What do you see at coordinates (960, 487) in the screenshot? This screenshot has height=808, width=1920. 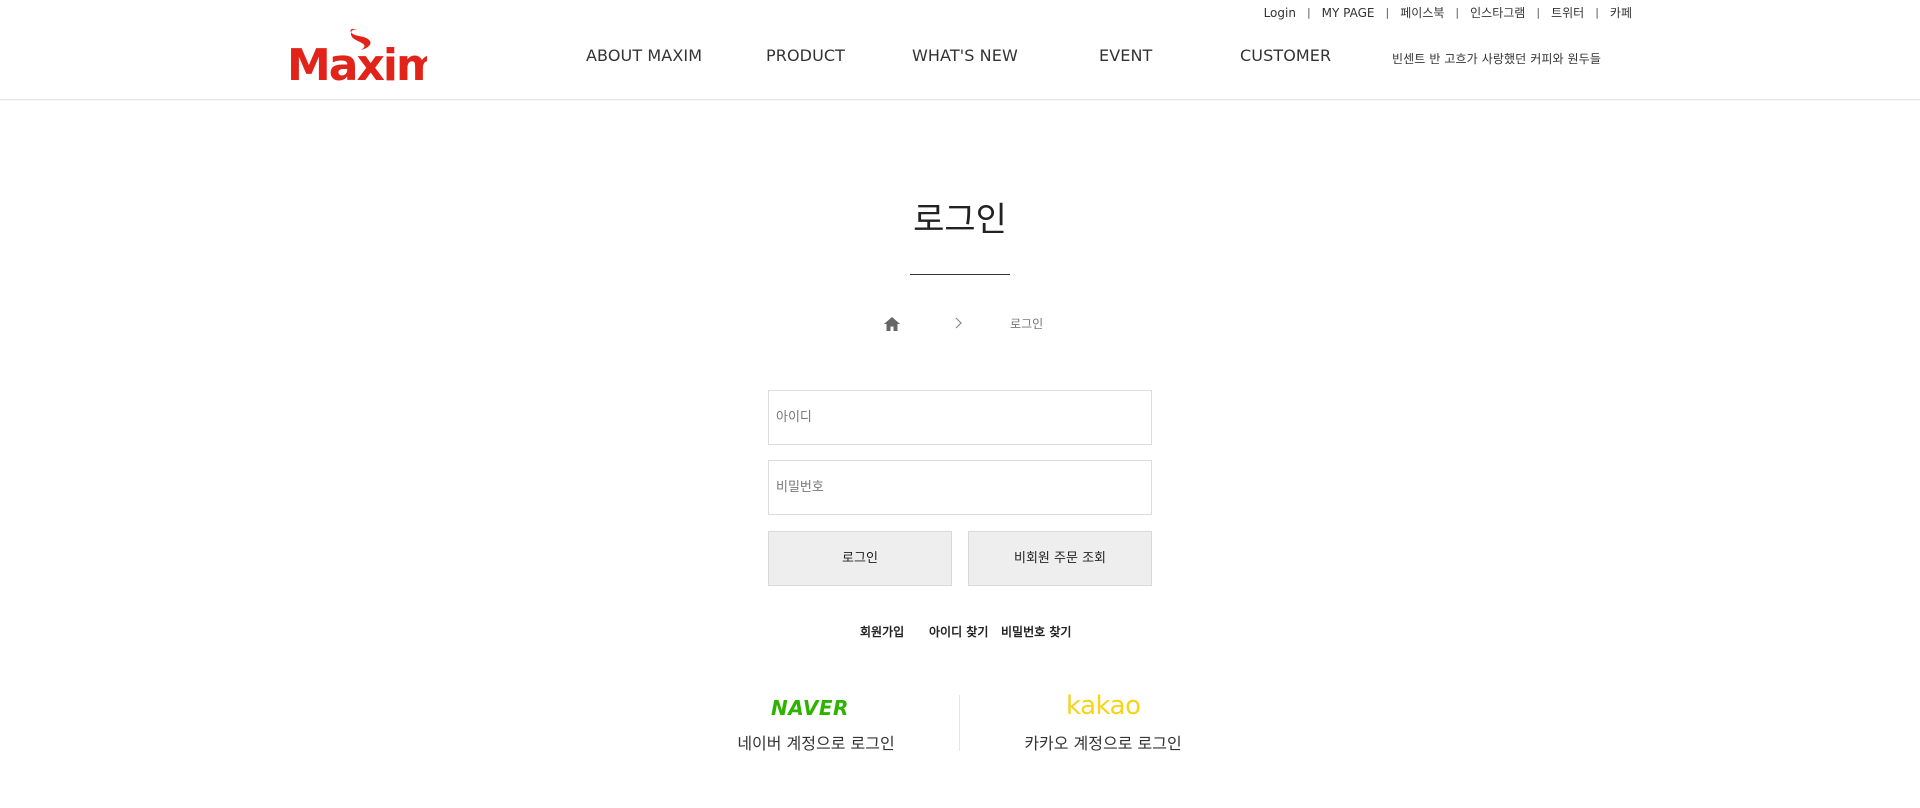 I see `password-input` at bounding box center [960, 487].